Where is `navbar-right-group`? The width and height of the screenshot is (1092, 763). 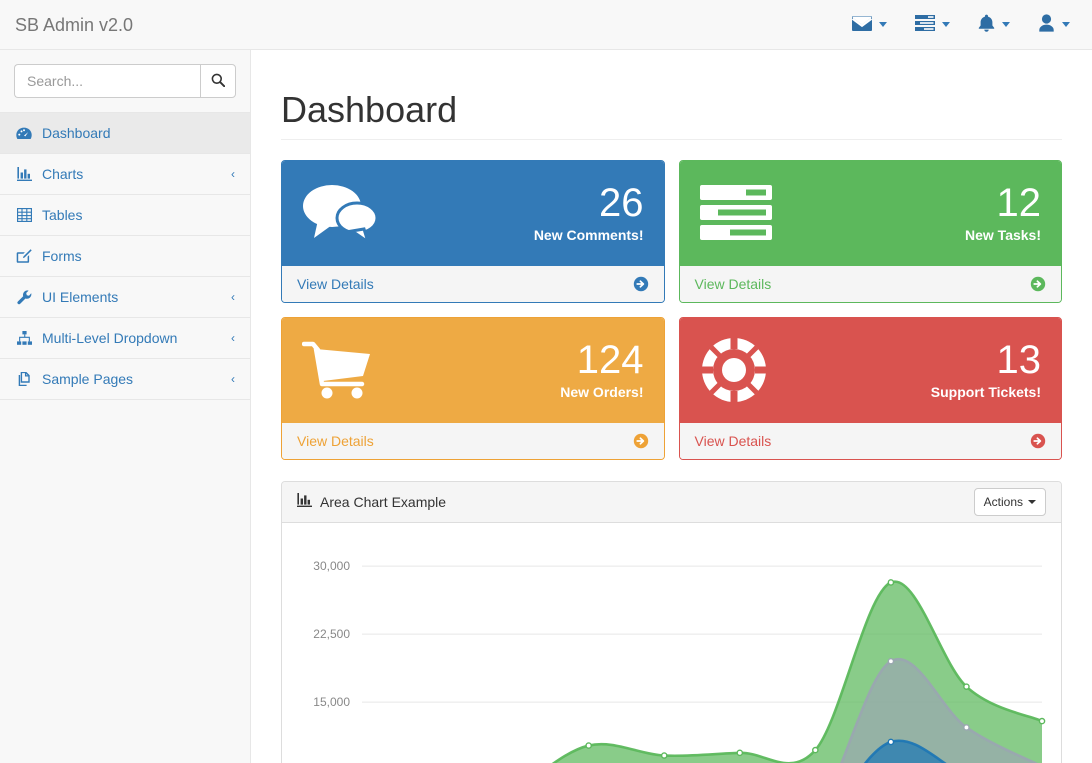
navbar-right-group is located at coordinates (965, 24).